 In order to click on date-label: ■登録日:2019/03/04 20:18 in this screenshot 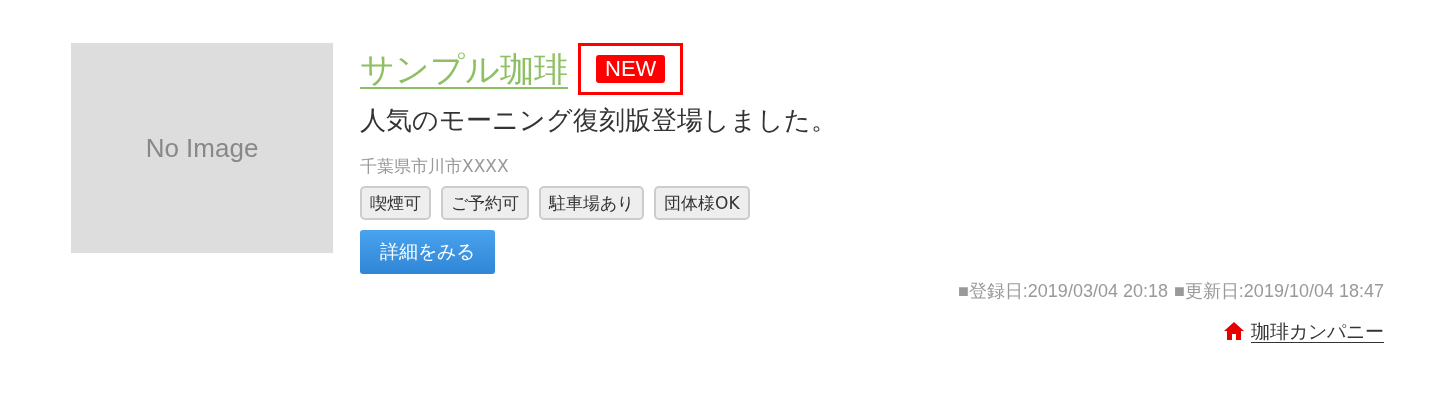, I will do `click(1062, 291)`.